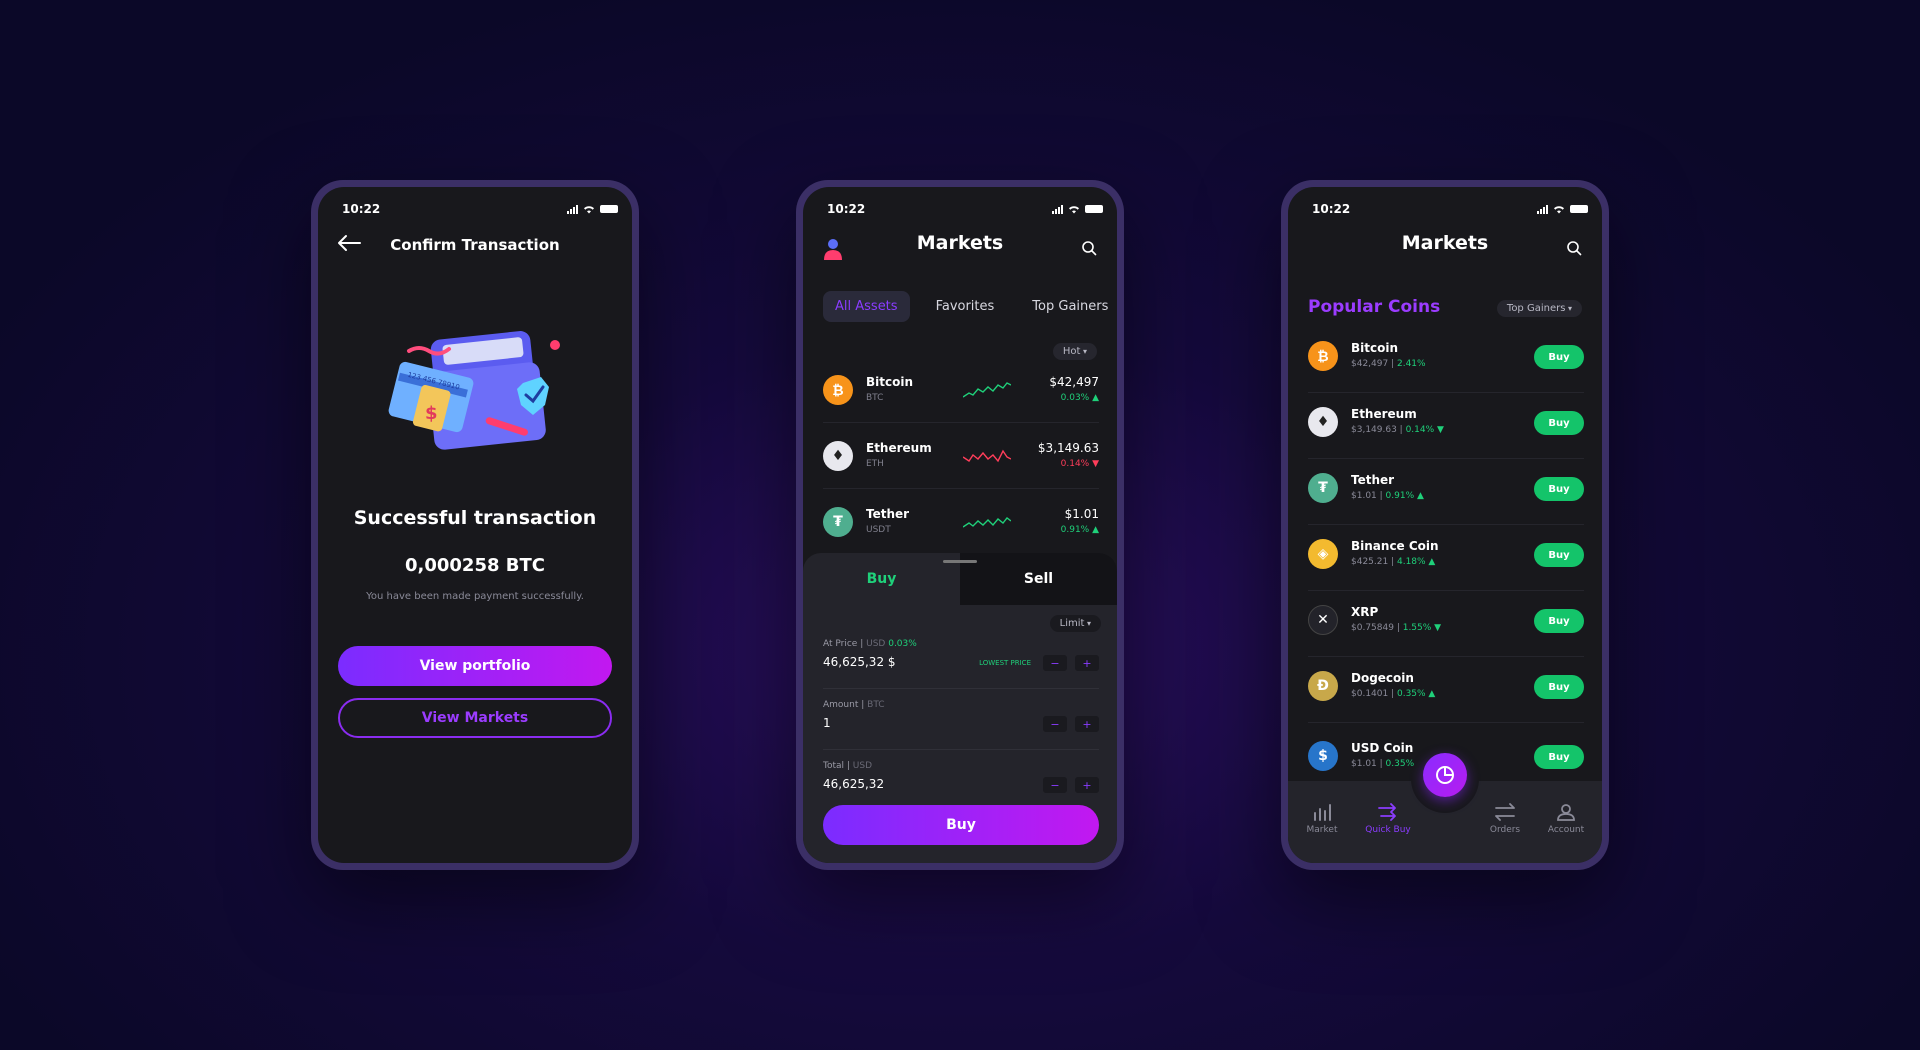 The width and height of the screenshot is (1920, 1050). Describe the element at coordinates (1395, 546) in the screenshot. I see `coin-name: Binance Coin` at that location.